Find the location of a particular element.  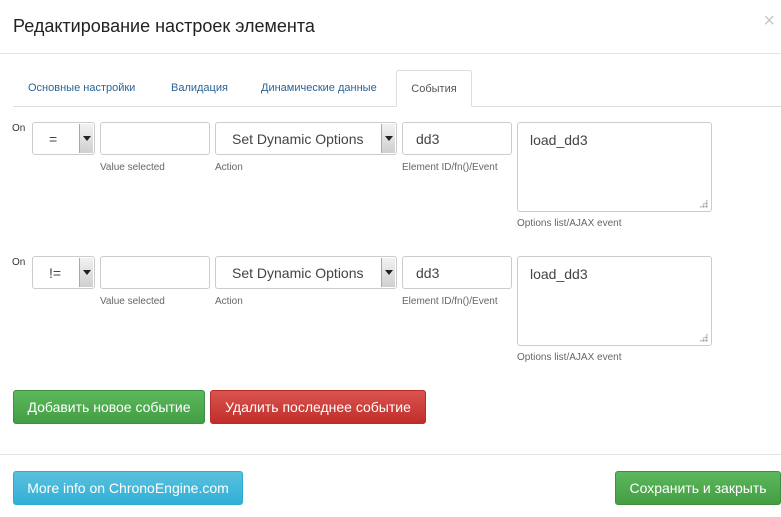

add-event-button: Добавить новое событие is located at coordinates (109, 407).